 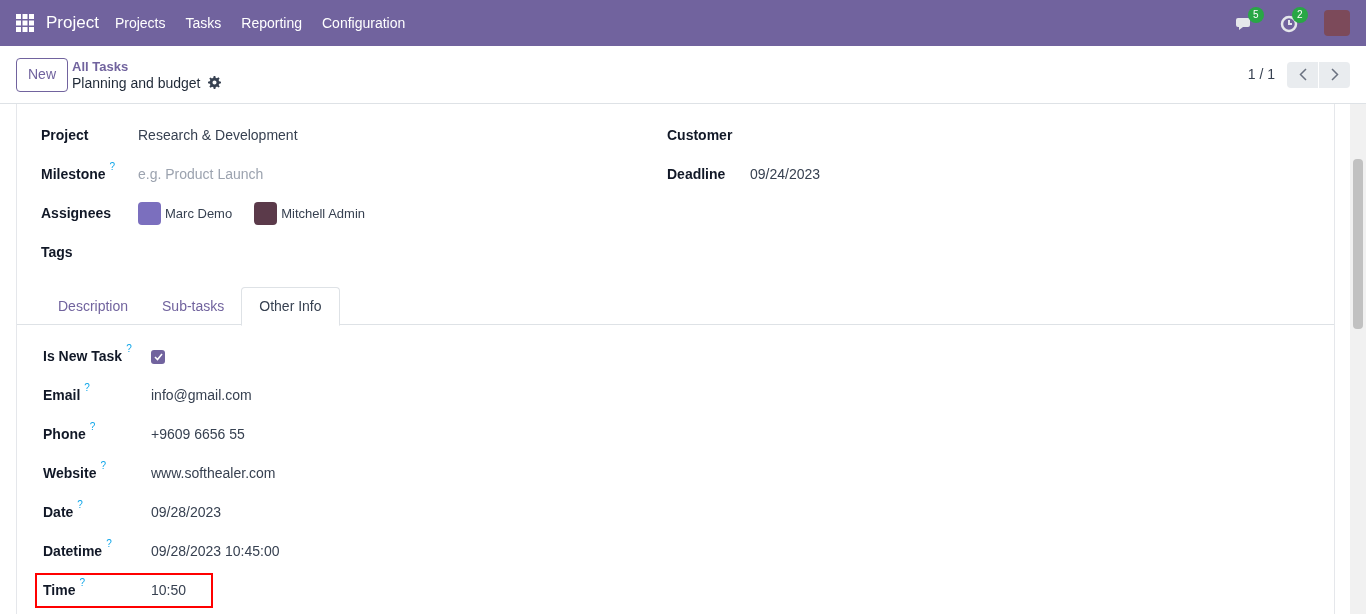 What do you see at coordinates (215, 551) in the screenshot?
I see `field-value: 09/28/2023 10:45:00` at bounding box center [215, 551].